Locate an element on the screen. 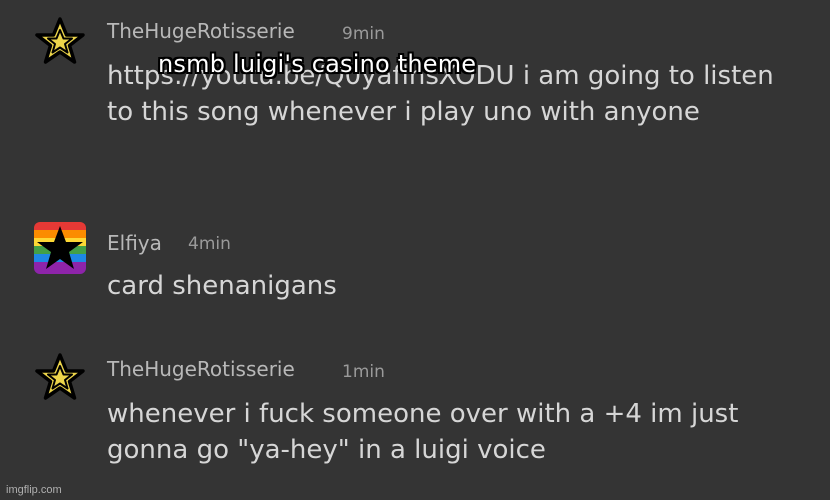 This screenshot has width=830, height=500. timestamp: 4min is located at coordinates (209, 244).